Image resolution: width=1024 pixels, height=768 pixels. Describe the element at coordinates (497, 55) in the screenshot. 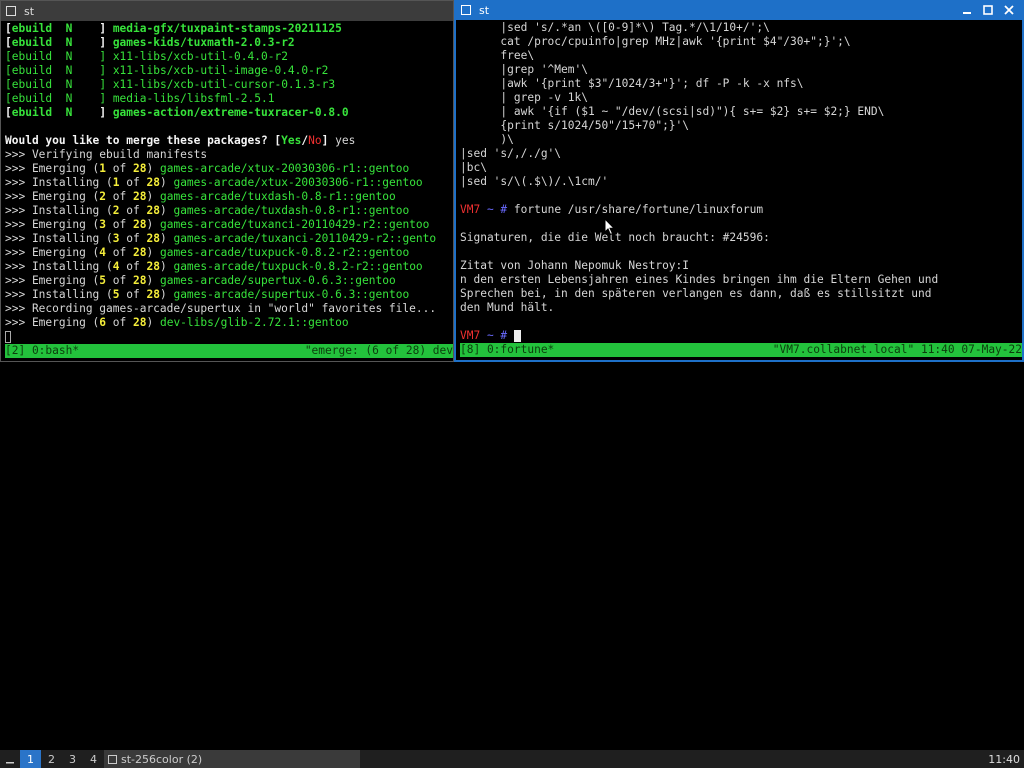

I see `terminal-text: free\` at that location.